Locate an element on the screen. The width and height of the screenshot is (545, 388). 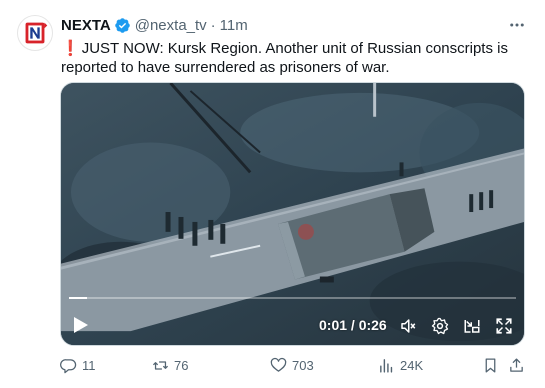
reply-button: 11 is located at coordinates (78, 365).